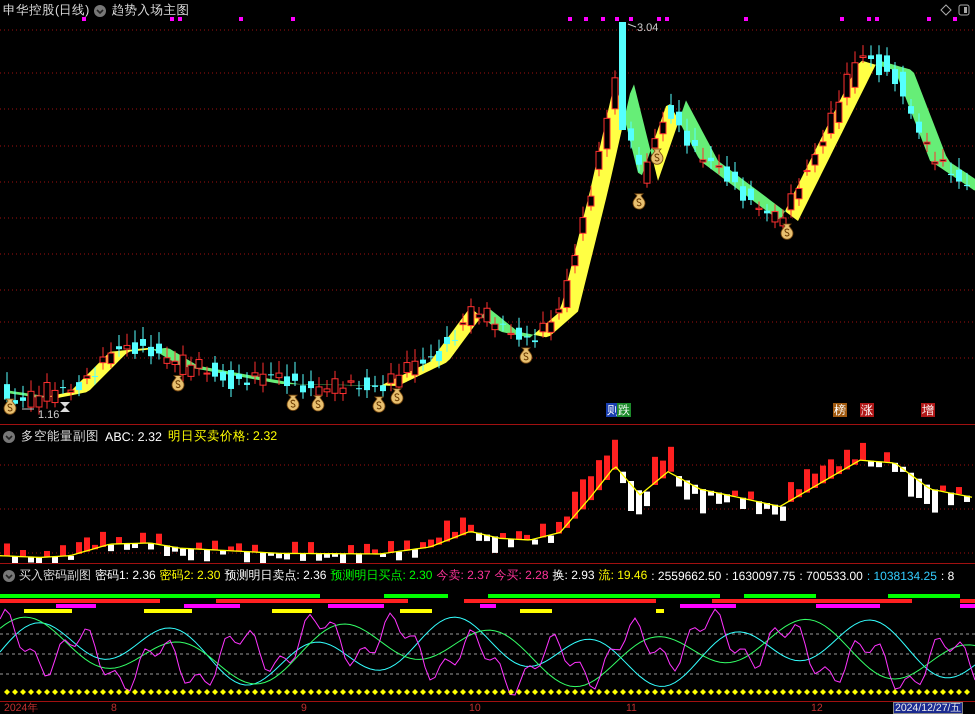 This screenshot has height=714, width=975. Describe the element at coordinates (46, 10) in the screenshot. I see `stock-name: 申华控股(日线)` at that location.